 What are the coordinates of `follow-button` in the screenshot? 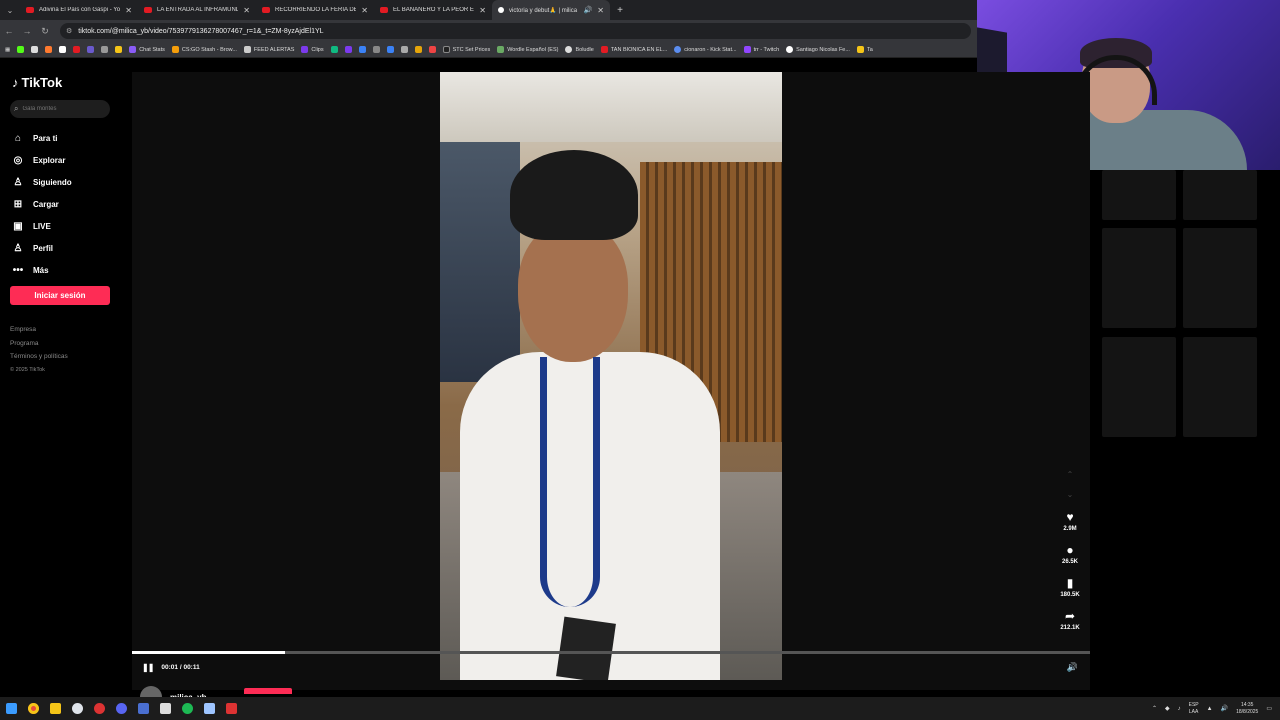 It's located at (268, 691).